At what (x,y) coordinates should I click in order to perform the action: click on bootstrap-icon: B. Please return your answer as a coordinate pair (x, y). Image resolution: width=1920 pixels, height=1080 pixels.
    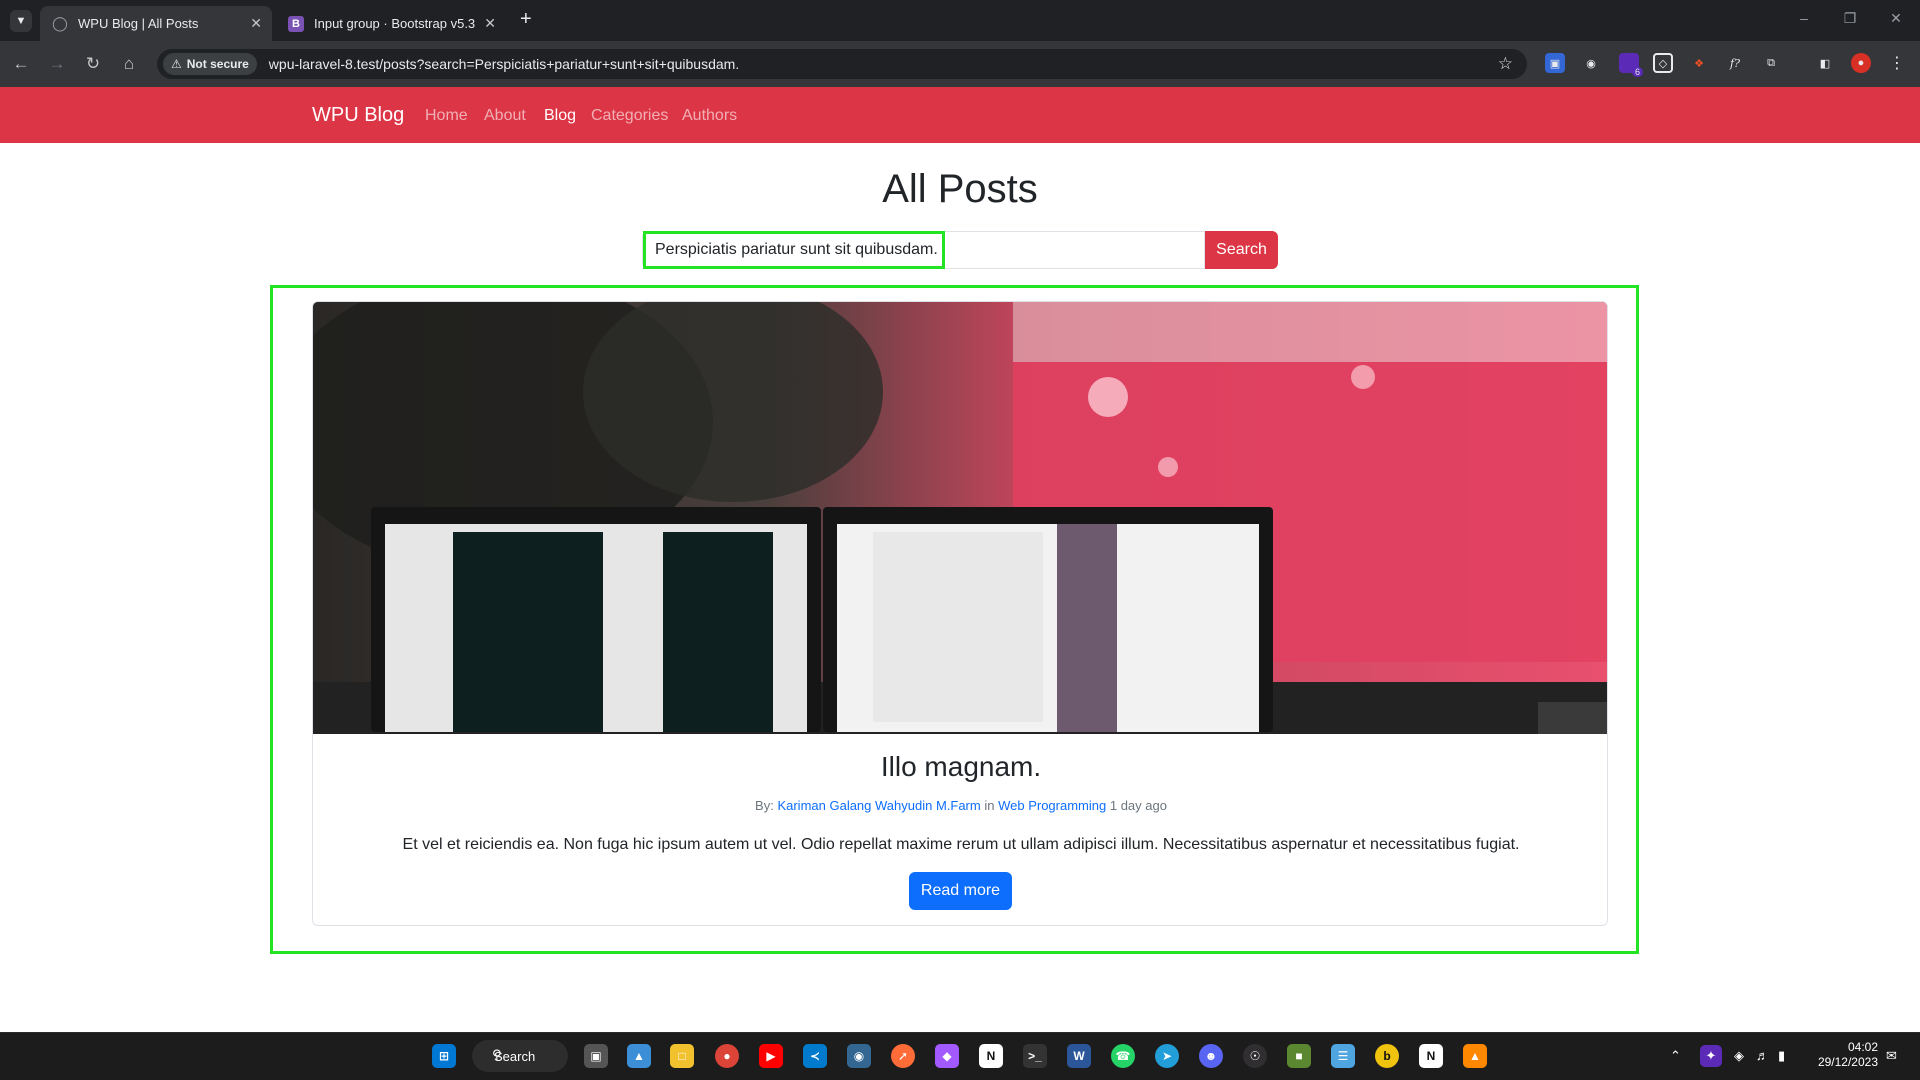
    Looking at the image, I should click on (296, 23).